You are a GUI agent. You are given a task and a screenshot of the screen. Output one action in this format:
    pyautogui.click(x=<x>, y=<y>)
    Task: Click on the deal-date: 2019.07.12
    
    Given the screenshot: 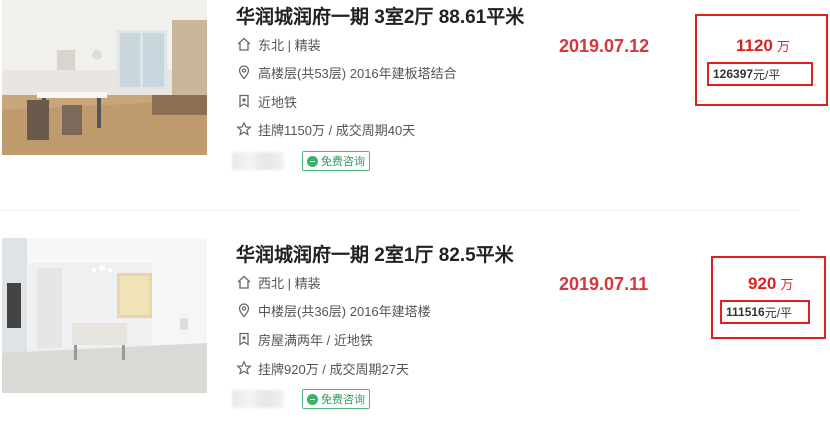 What is the action you would take?
    pyautogui.click(x=604, y=46)
    